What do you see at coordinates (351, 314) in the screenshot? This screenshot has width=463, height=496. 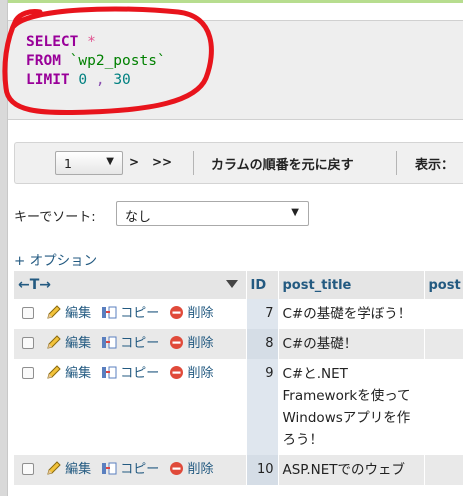 I see `cell-post-title: C#の基礎を学ぼう！` at bounding box center [351, 314].